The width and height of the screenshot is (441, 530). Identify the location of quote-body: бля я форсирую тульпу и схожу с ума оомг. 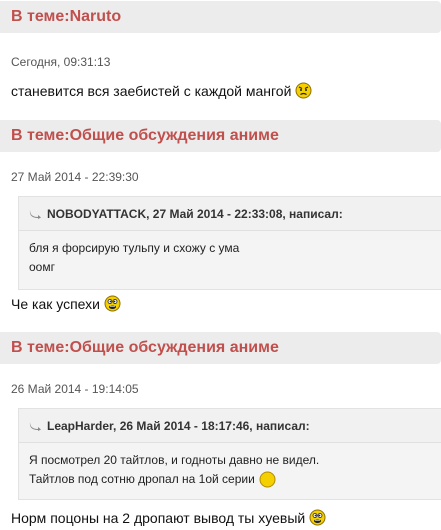
(230, 254).